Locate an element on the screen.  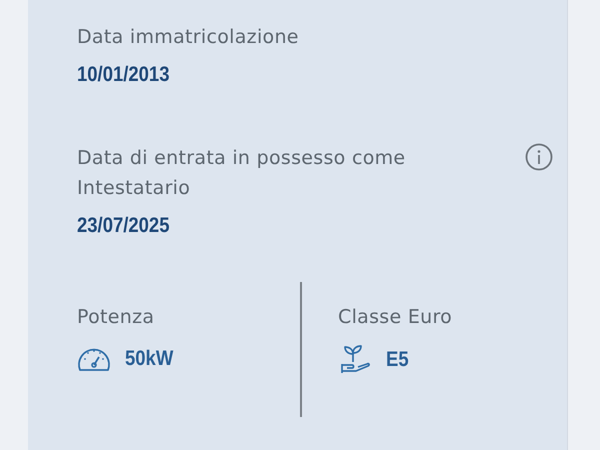
spec-value: E5 is located at coordinates (397, 360).